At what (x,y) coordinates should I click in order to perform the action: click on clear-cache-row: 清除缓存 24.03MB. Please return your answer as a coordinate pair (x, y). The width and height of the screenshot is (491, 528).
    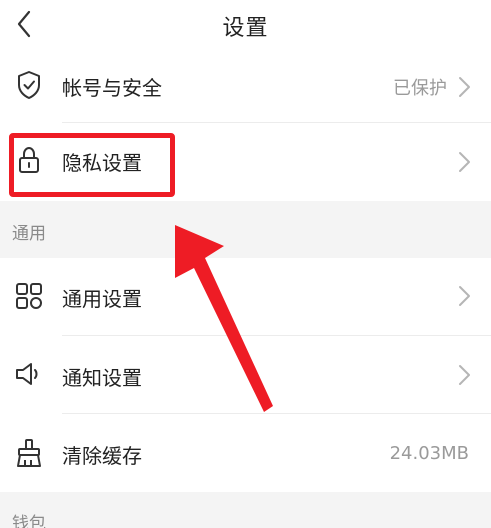
    Looking at the image, I should click on (245, 453).